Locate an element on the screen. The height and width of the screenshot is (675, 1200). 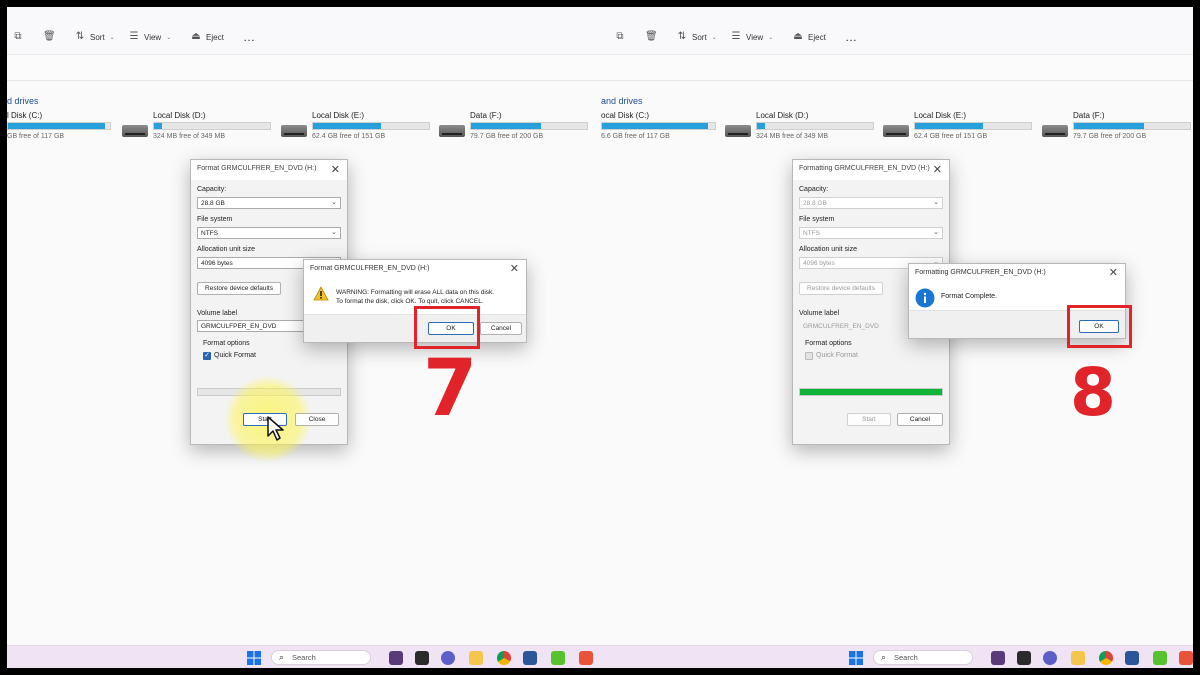
file-system-label: File system is located at coordinates (215, 219).